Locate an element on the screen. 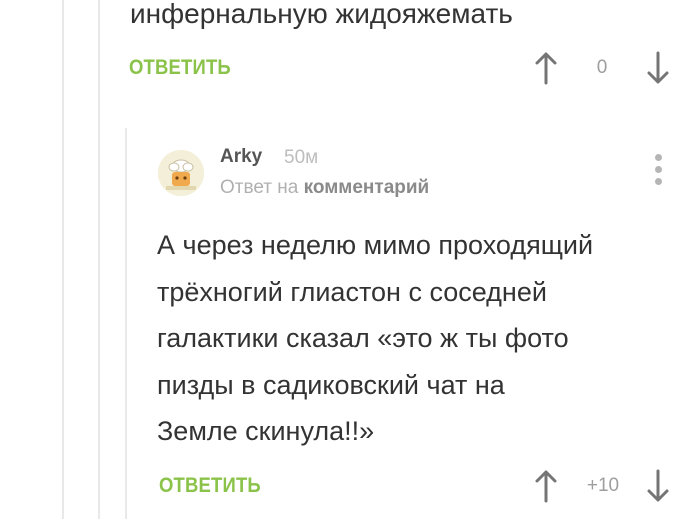  comment-line: пизды в садиковский чат на is located at coordinates (331, 384).